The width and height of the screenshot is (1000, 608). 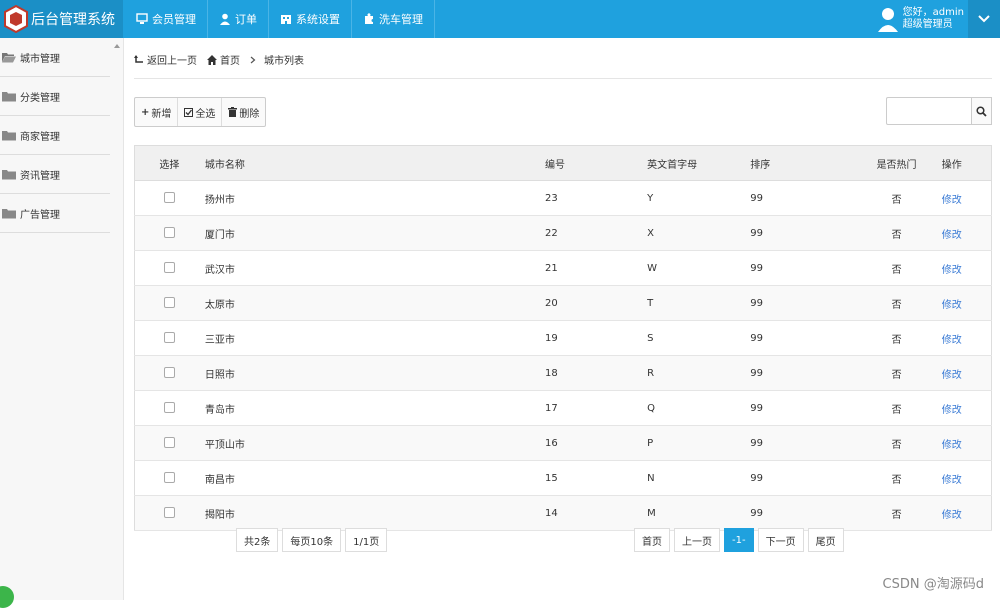 I want to click on nav-label: 订单, so click(x=246, y=19).